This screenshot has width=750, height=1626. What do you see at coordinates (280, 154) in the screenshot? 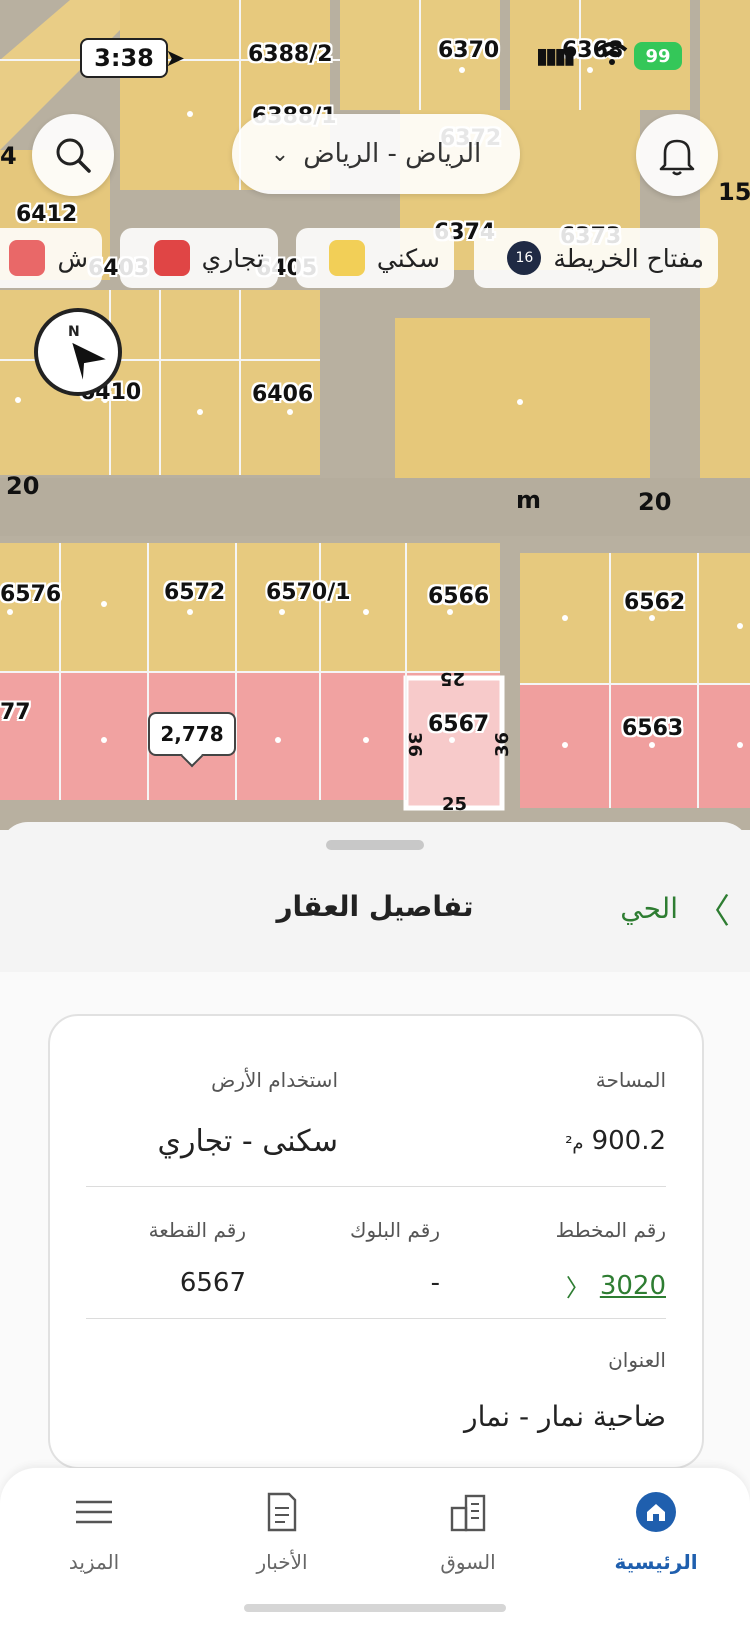
I see `chevron-down-icon: ⌄` at bounding box center [280, 154].